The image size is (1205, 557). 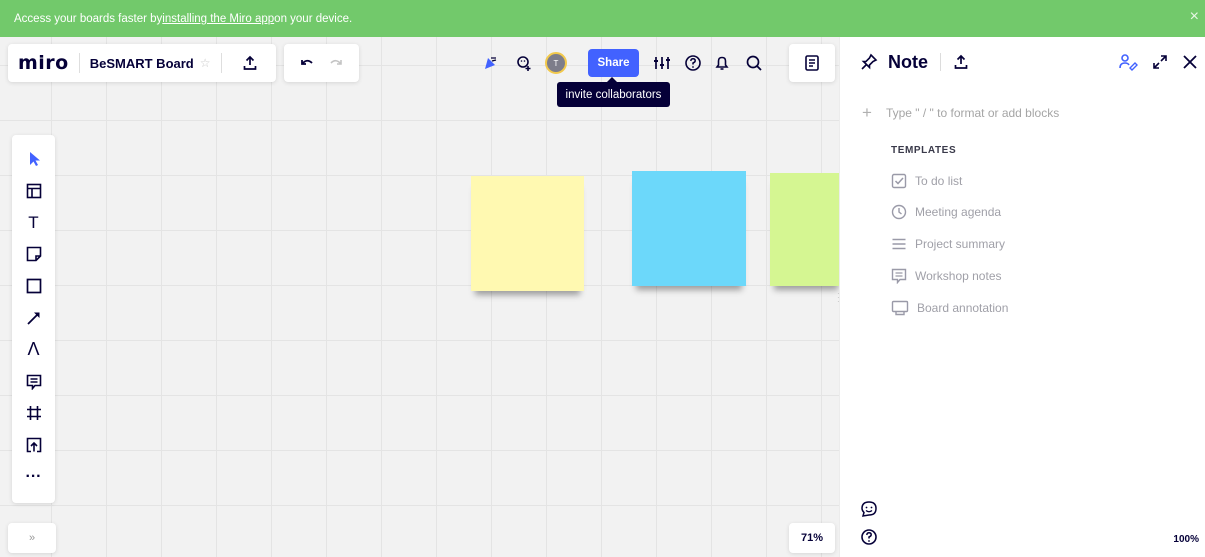 I want to click on board-title: BeSMART Board, so click(x=142, y=63).